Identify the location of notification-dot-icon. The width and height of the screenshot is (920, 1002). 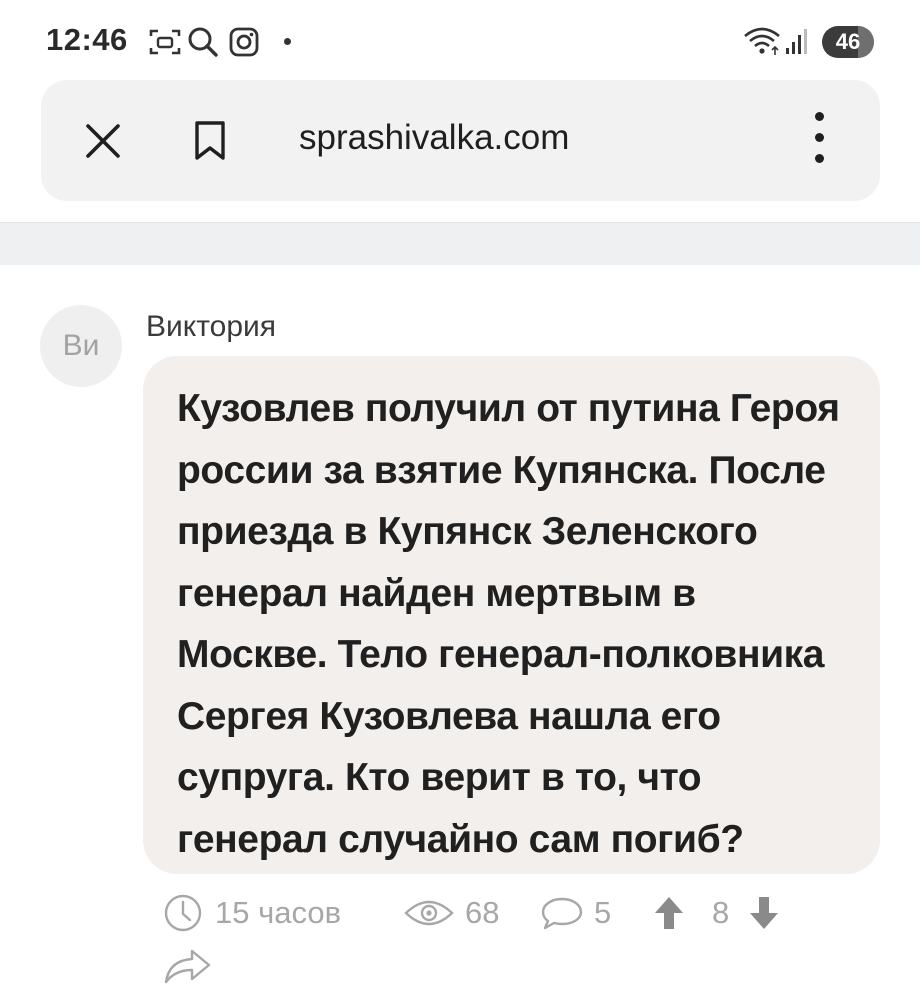
(287, 41).